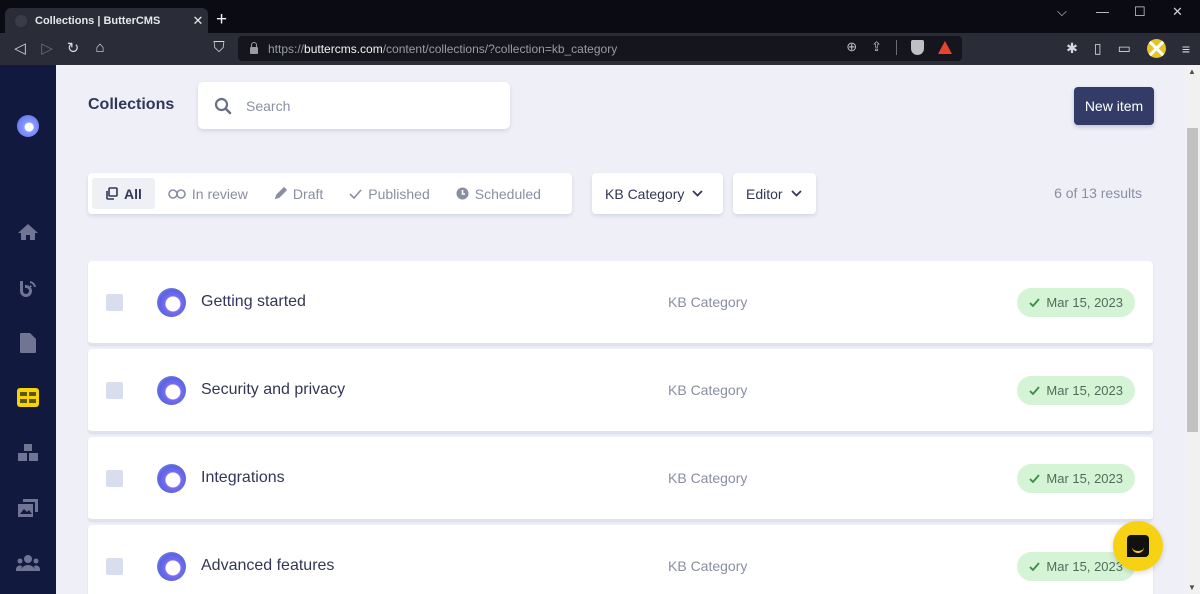 The width and height of the screenshot is (1200, 594). I want to click on sidebar-item-home, so click(28, 232).